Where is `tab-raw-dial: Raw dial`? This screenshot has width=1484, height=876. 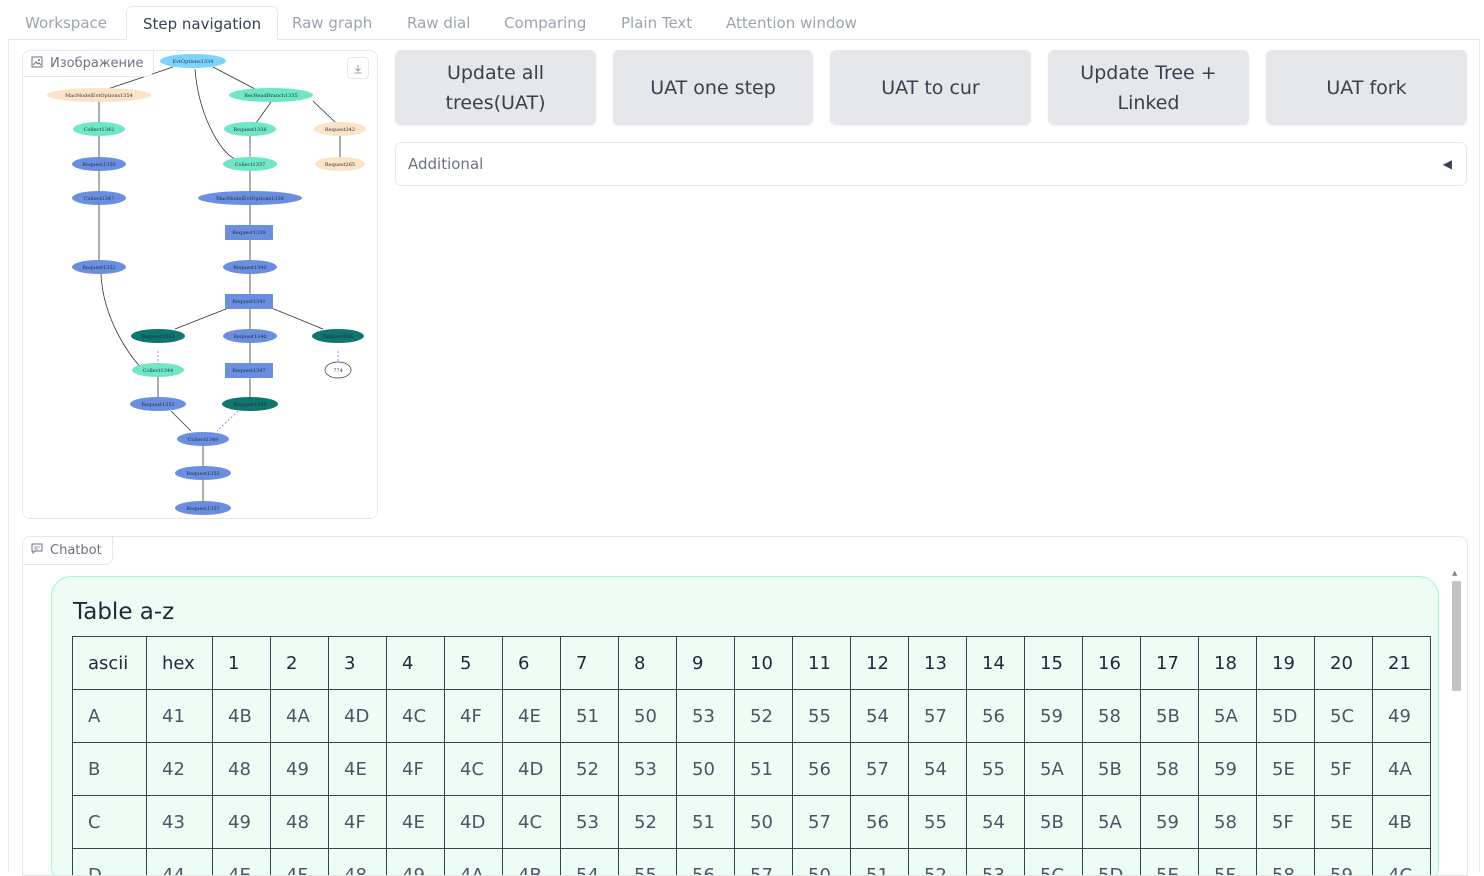
tab-raw-dial: Raw dial is located at coordinates (438, 23).